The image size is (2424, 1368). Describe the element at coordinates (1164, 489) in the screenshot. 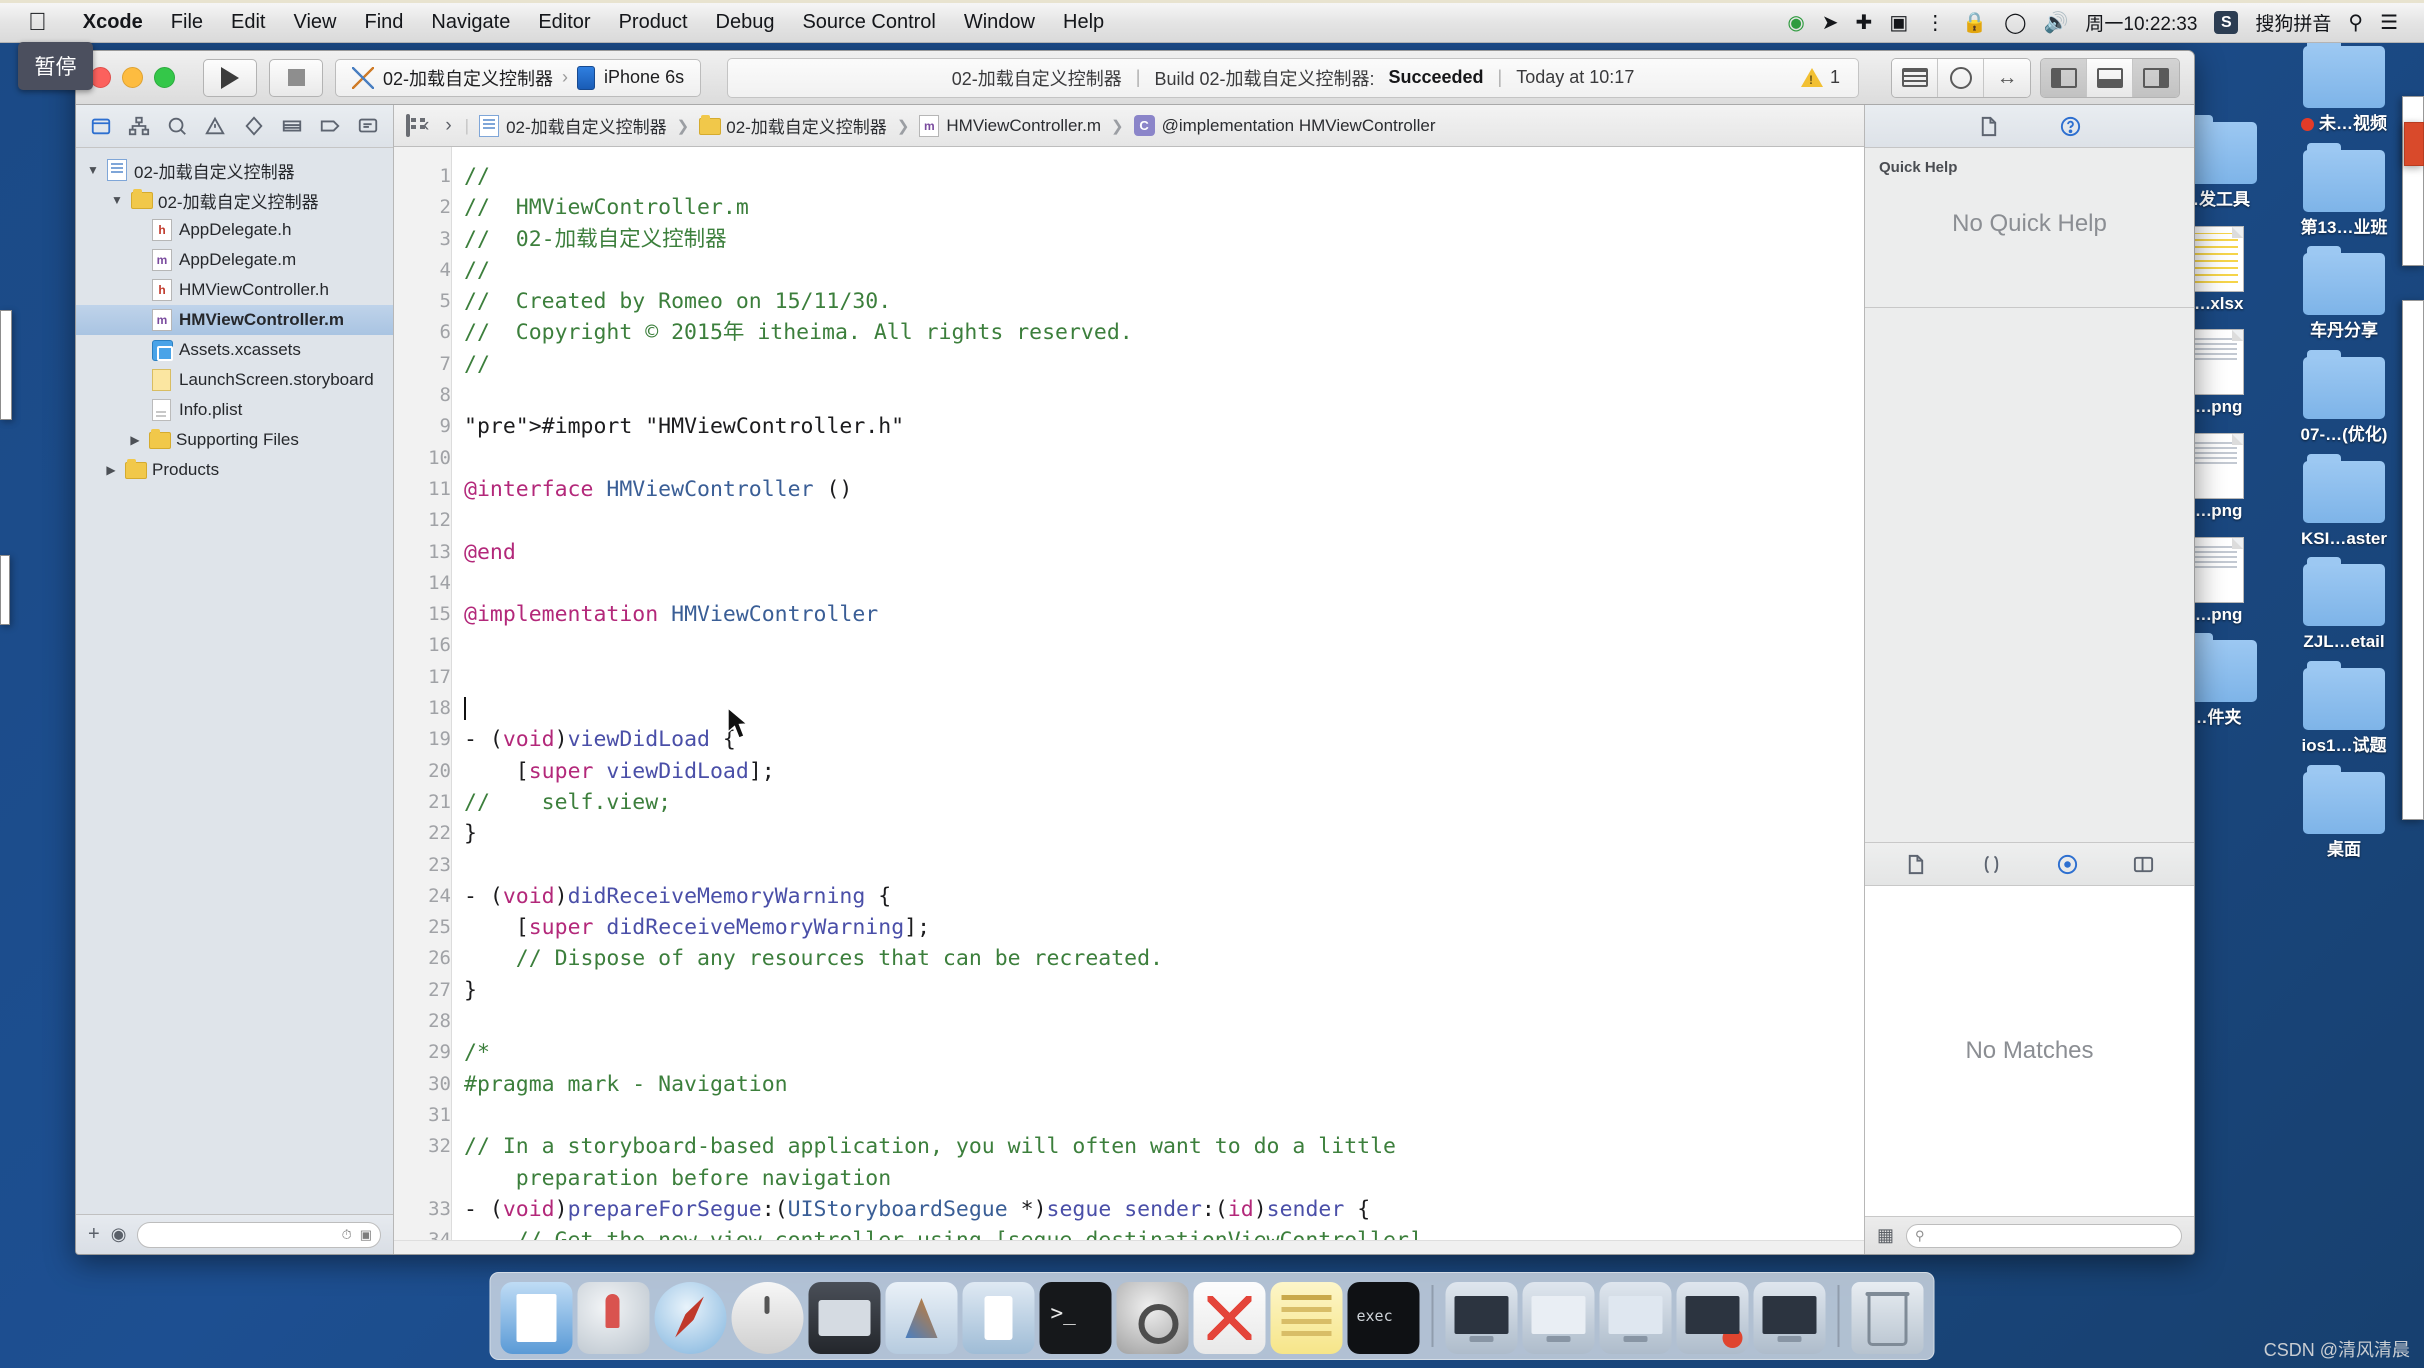

I see `code-line: @interface HMViewController ()` at that location.